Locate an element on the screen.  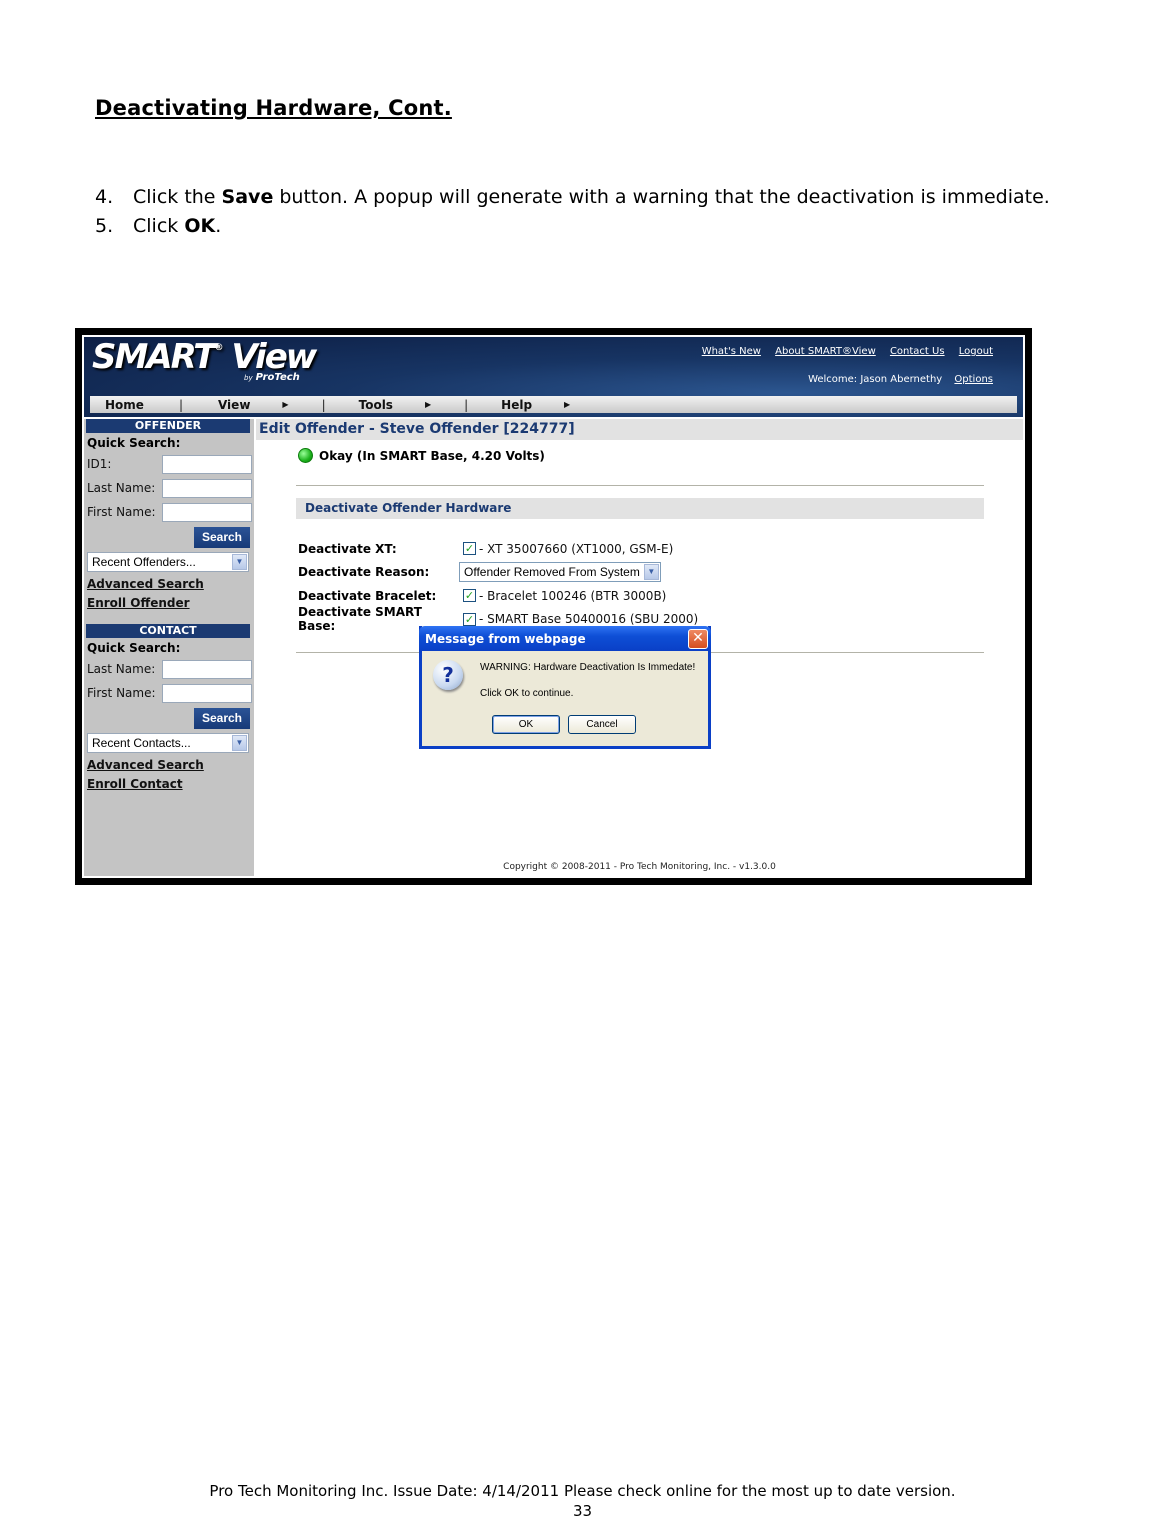
deactivate-xt-label: Deactivate XT: is located at coordinates (347, 548).